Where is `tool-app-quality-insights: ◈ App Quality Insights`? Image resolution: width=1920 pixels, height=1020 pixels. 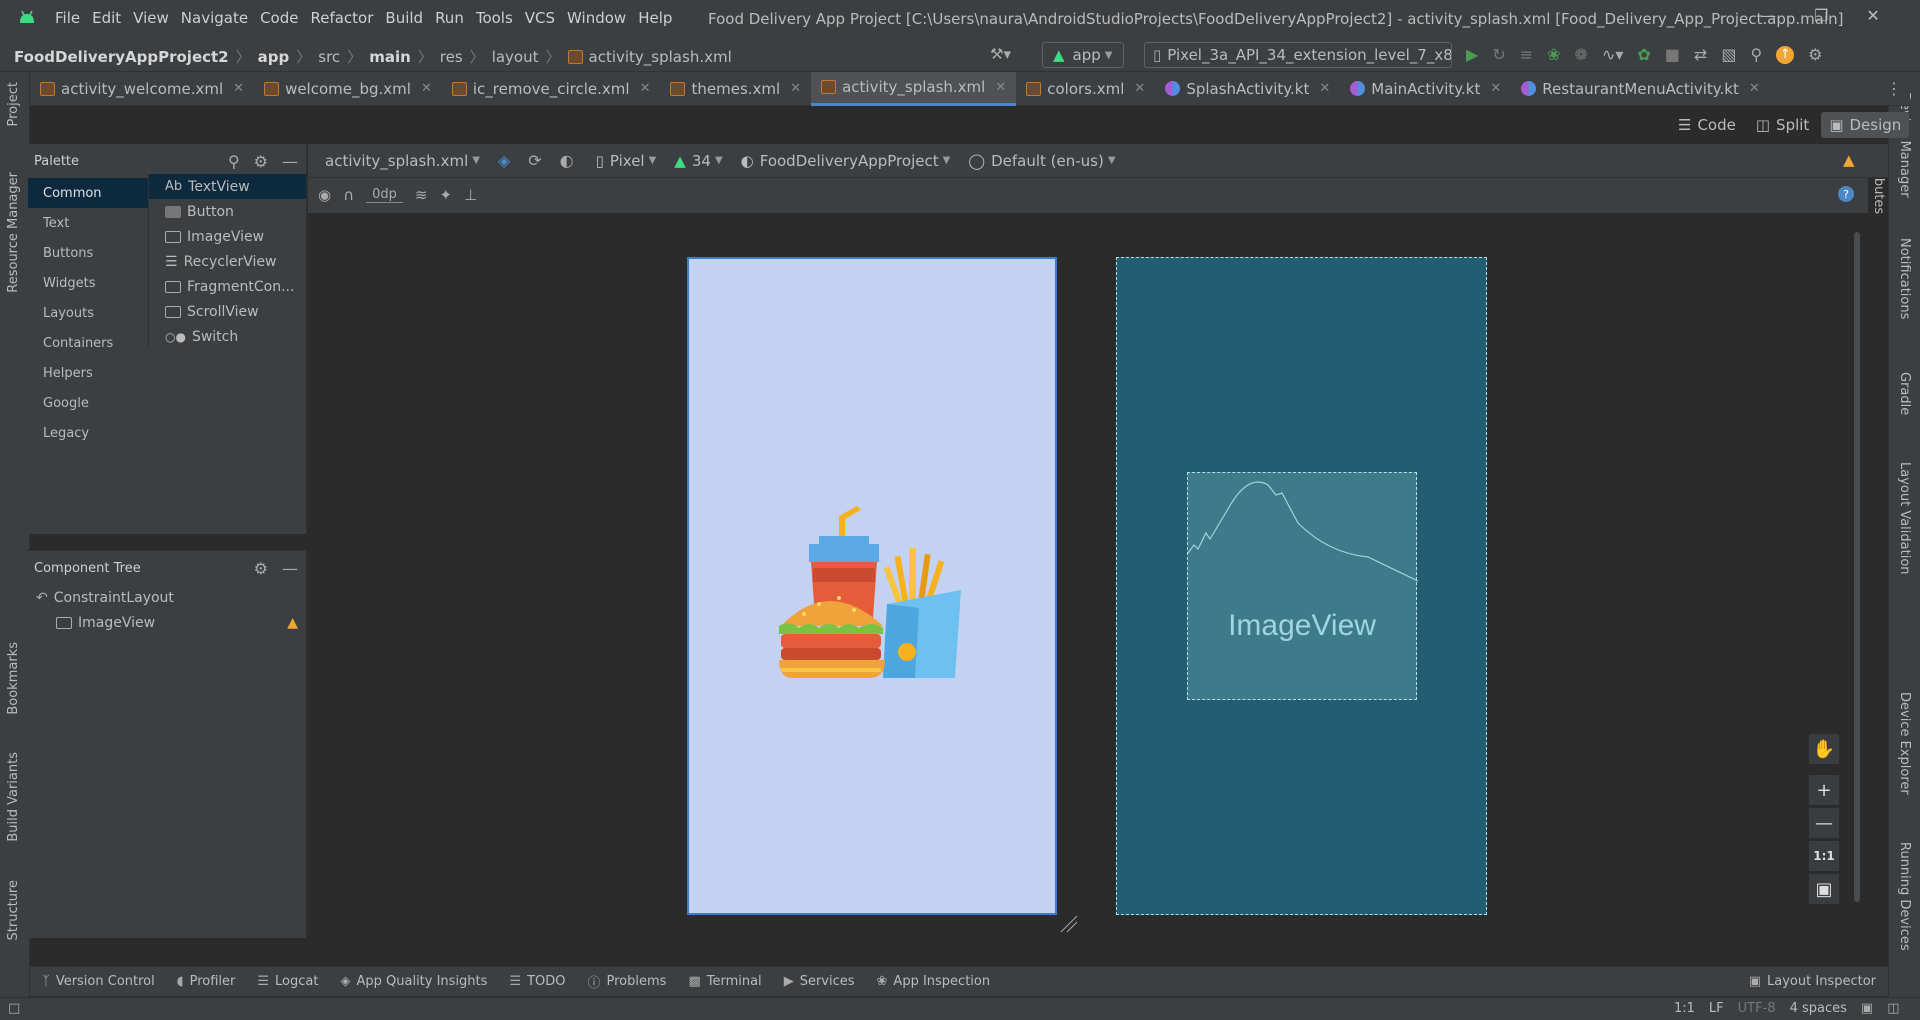 tool-app-quality-insights: ◈ App Quality Insights is located at coordinates (413, 981).